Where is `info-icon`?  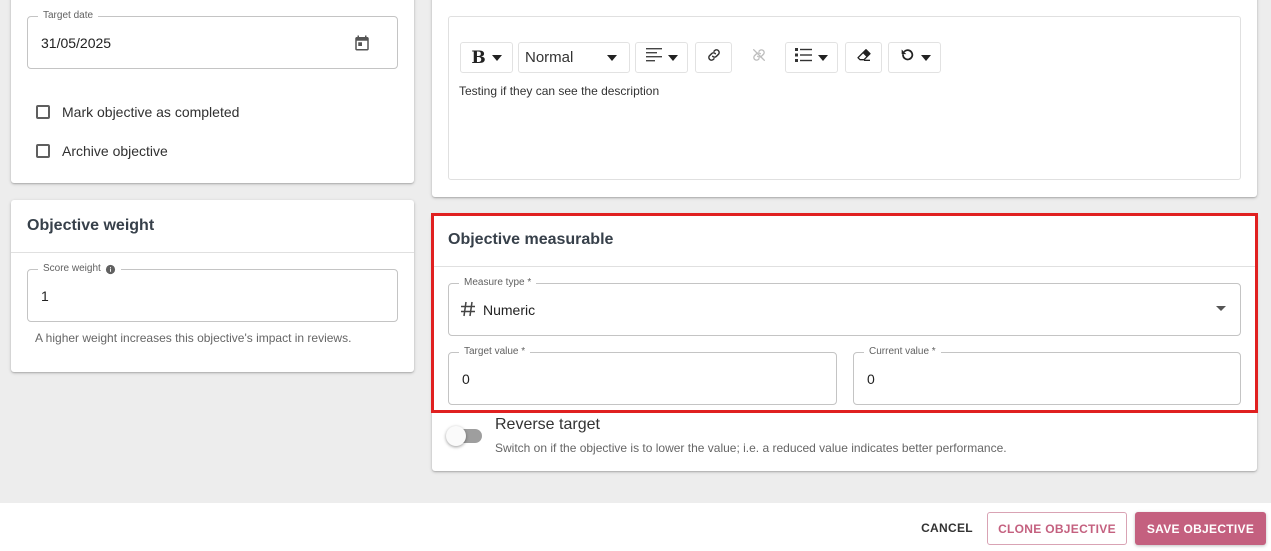
info-icon is located at coordinates (110, 269).